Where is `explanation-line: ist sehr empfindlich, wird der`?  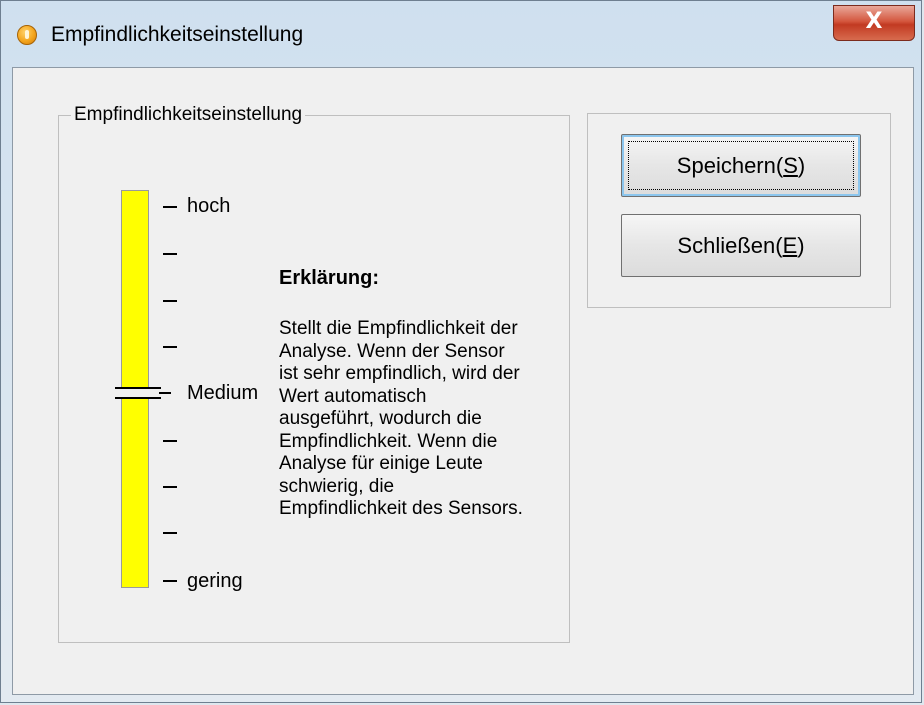
explanation-line: ist sehr empfindlich, wird der is located at coordinates (399, 373).